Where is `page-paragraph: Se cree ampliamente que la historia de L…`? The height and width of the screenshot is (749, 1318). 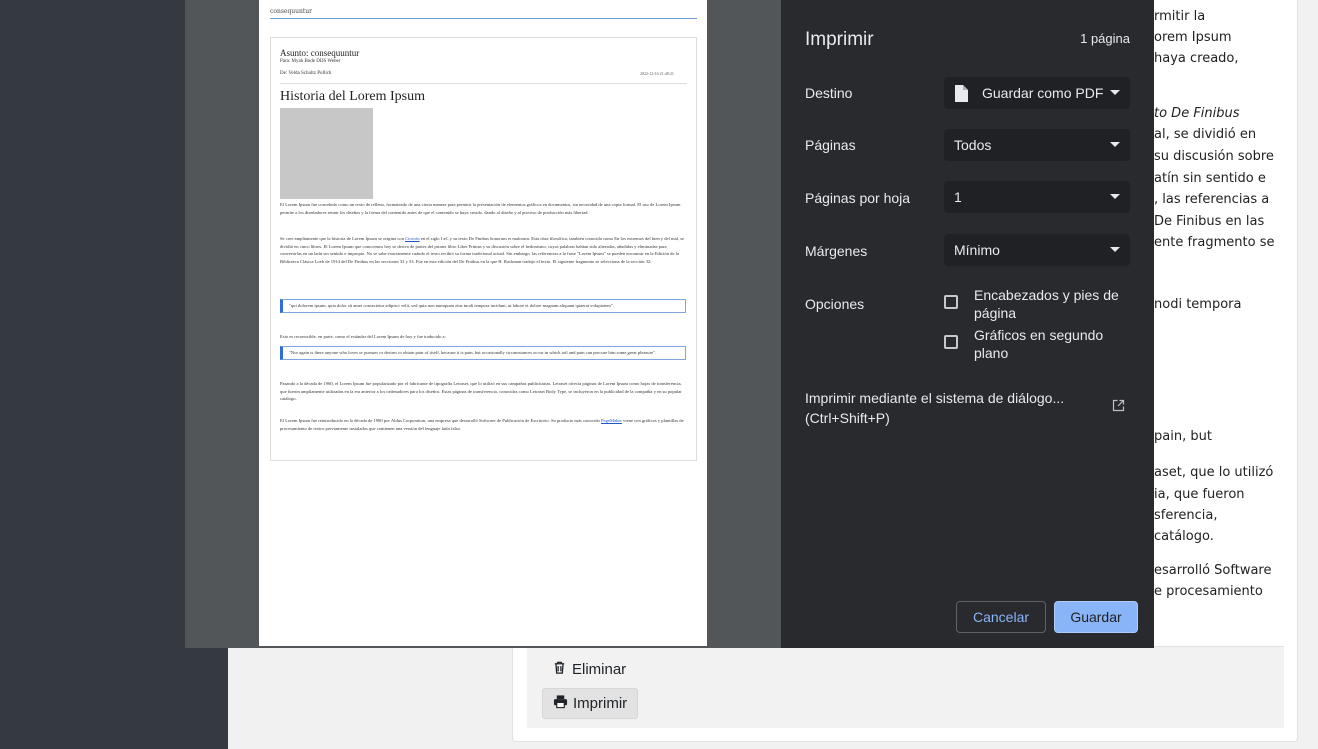 page-paragraph: Se cree ampliamente que la historia de L… is located at coordinates (482, 250).